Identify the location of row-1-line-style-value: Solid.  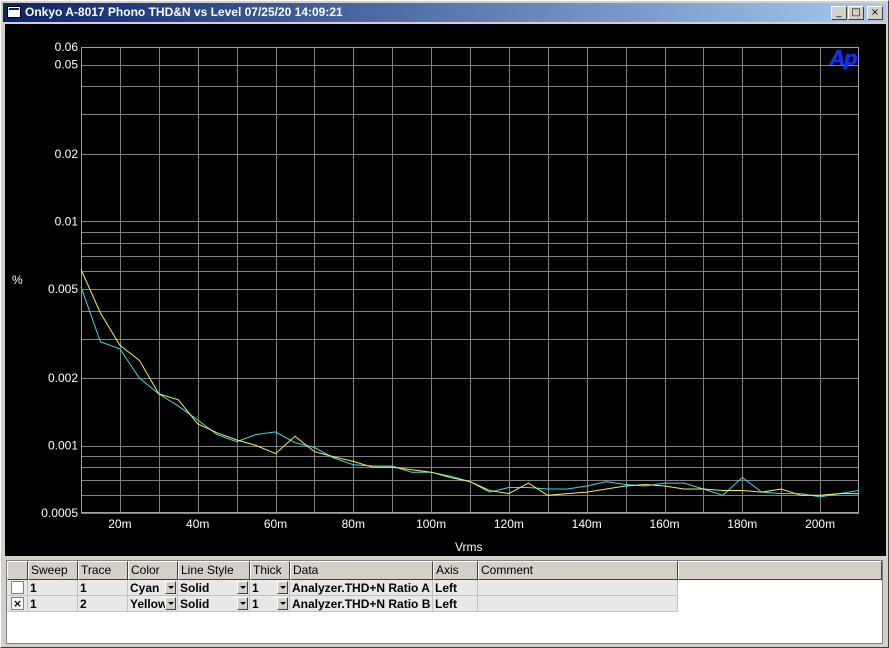
(195, 588).